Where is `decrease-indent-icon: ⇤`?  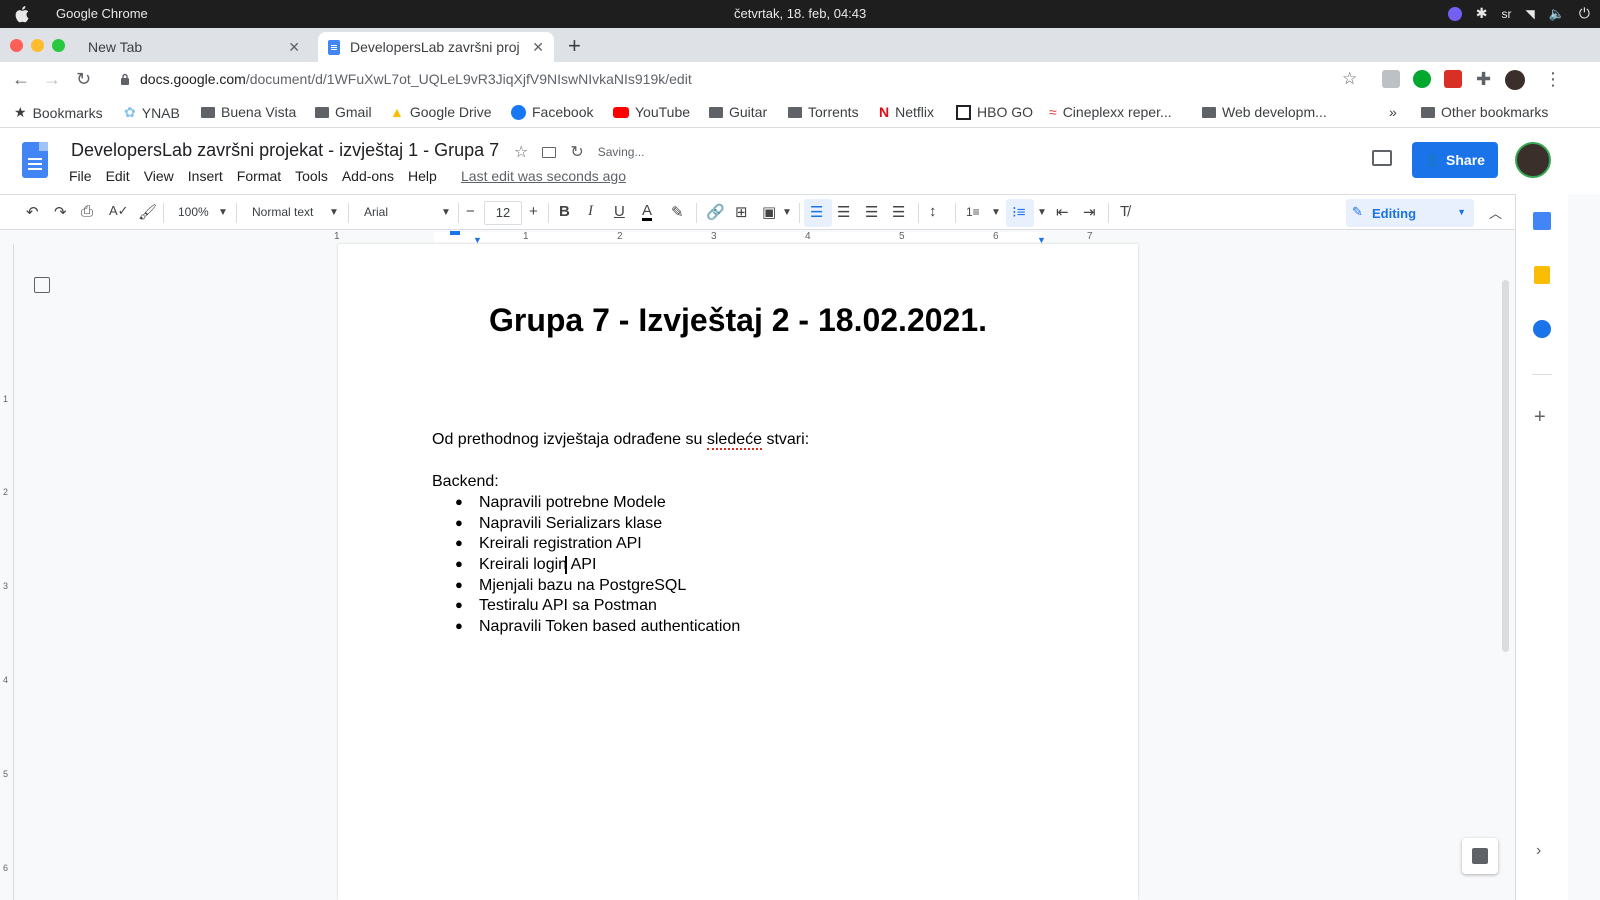
decrease-indent-icon: ⇤ is located at coordinates (1062, 212).